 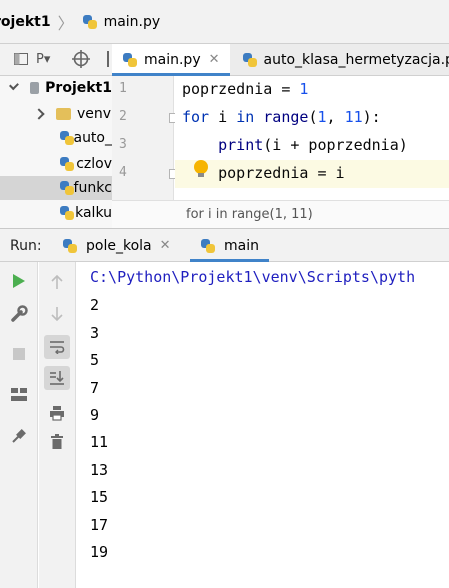 I want to click on code-line-3: print(i + poprzednia), so click(x=295, y=145).